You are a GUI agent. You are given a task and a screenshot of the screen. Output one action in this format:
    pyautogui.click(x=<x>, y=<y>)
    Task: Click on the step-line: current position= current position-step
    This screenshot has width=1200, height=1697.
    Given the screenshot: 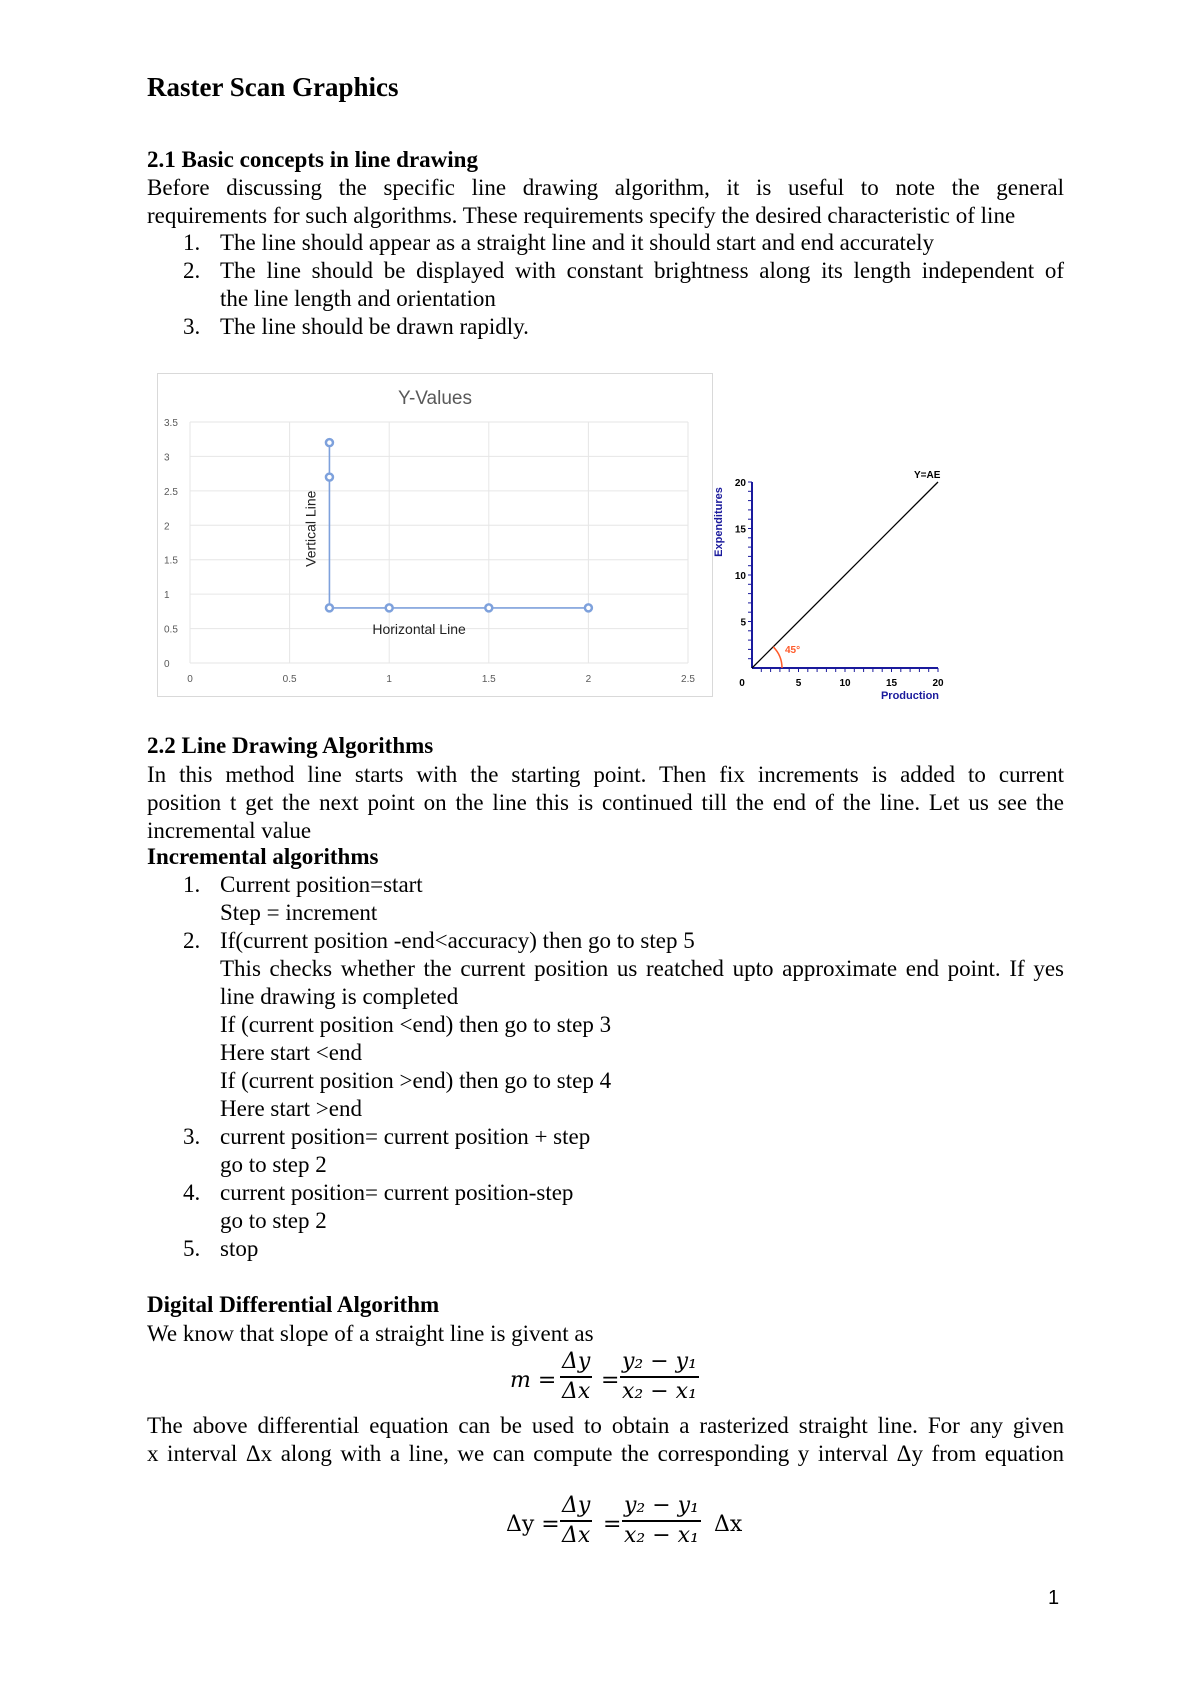 What is the action you would take?
    pyautogui.click(x=397, y=1192)
    